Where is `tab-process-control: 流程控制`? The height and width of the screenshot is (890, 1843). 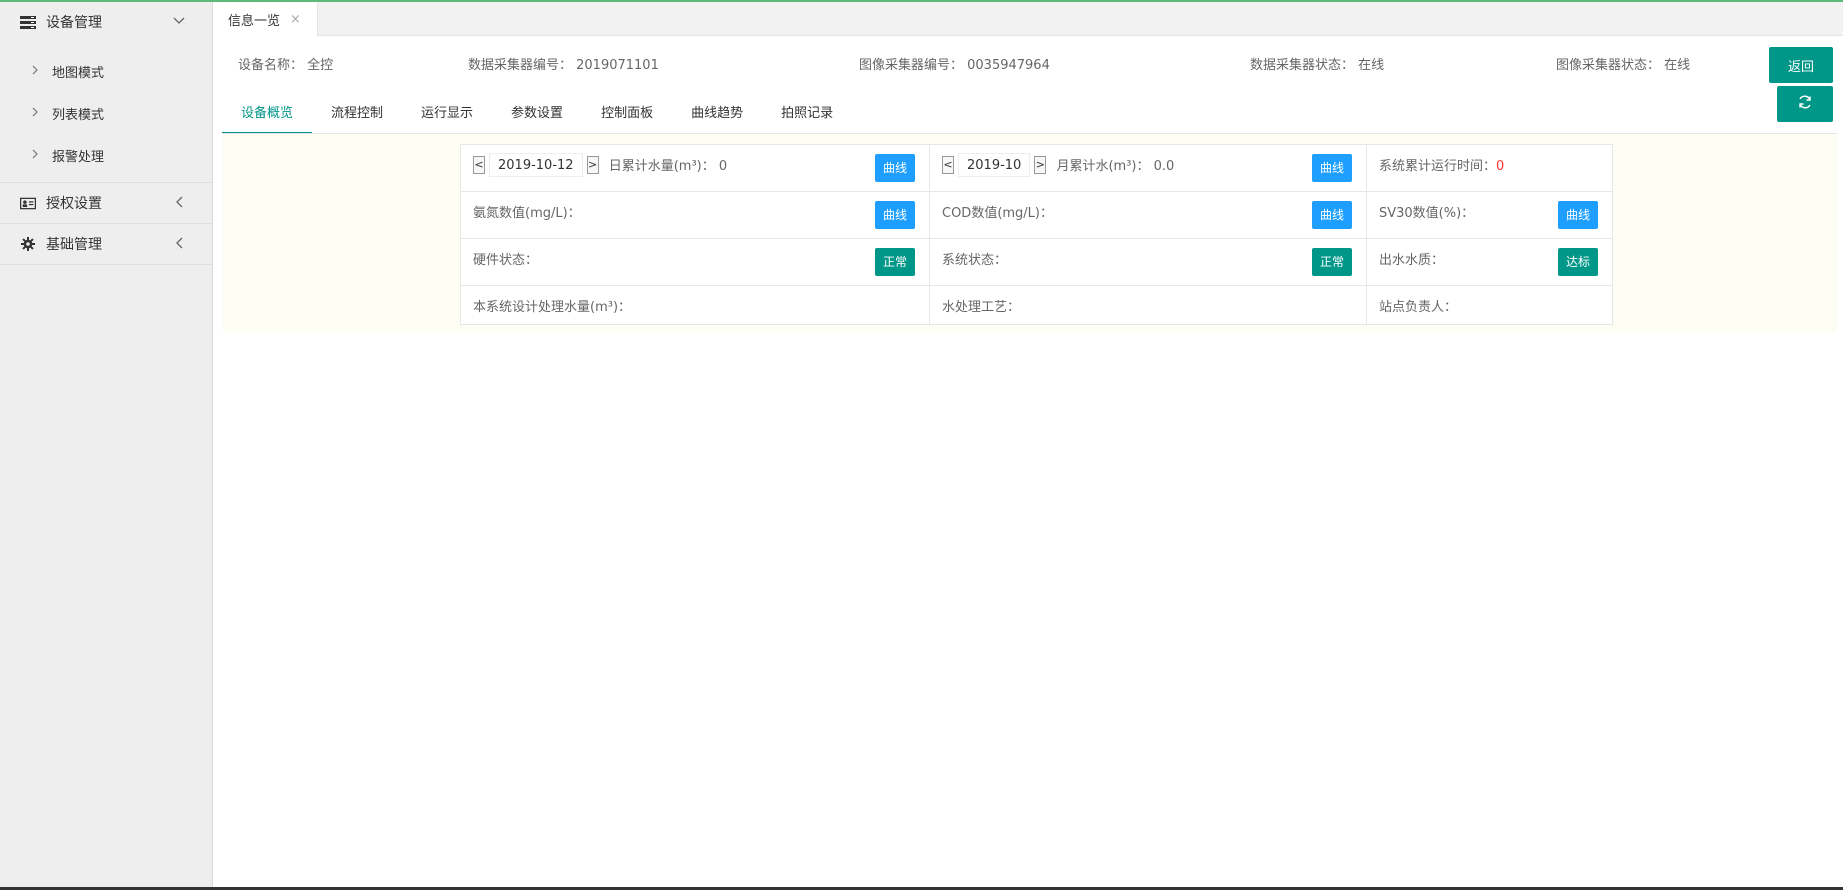
tab-process-control: 流程控制 is located at coordinates (357, 115).